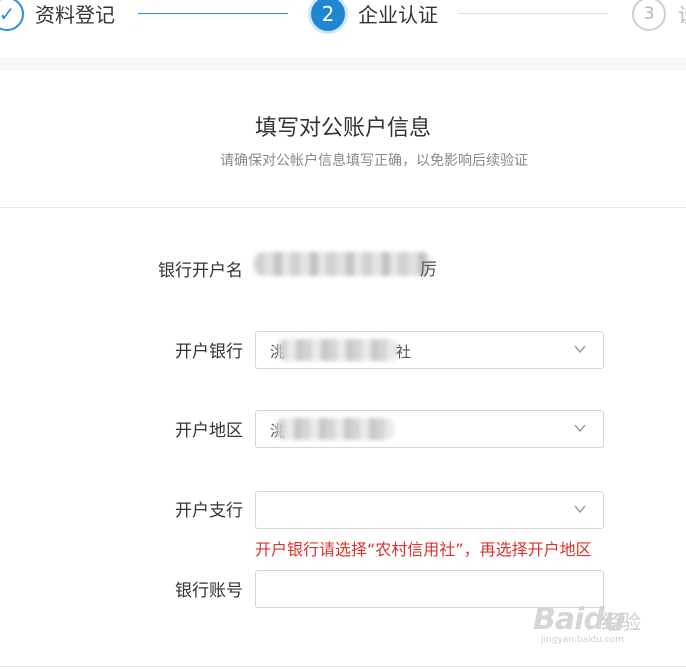  I want to click on branch-error-message: 开户银行请选择“农村信用社”，再选择开户地区, so click(423, 549).